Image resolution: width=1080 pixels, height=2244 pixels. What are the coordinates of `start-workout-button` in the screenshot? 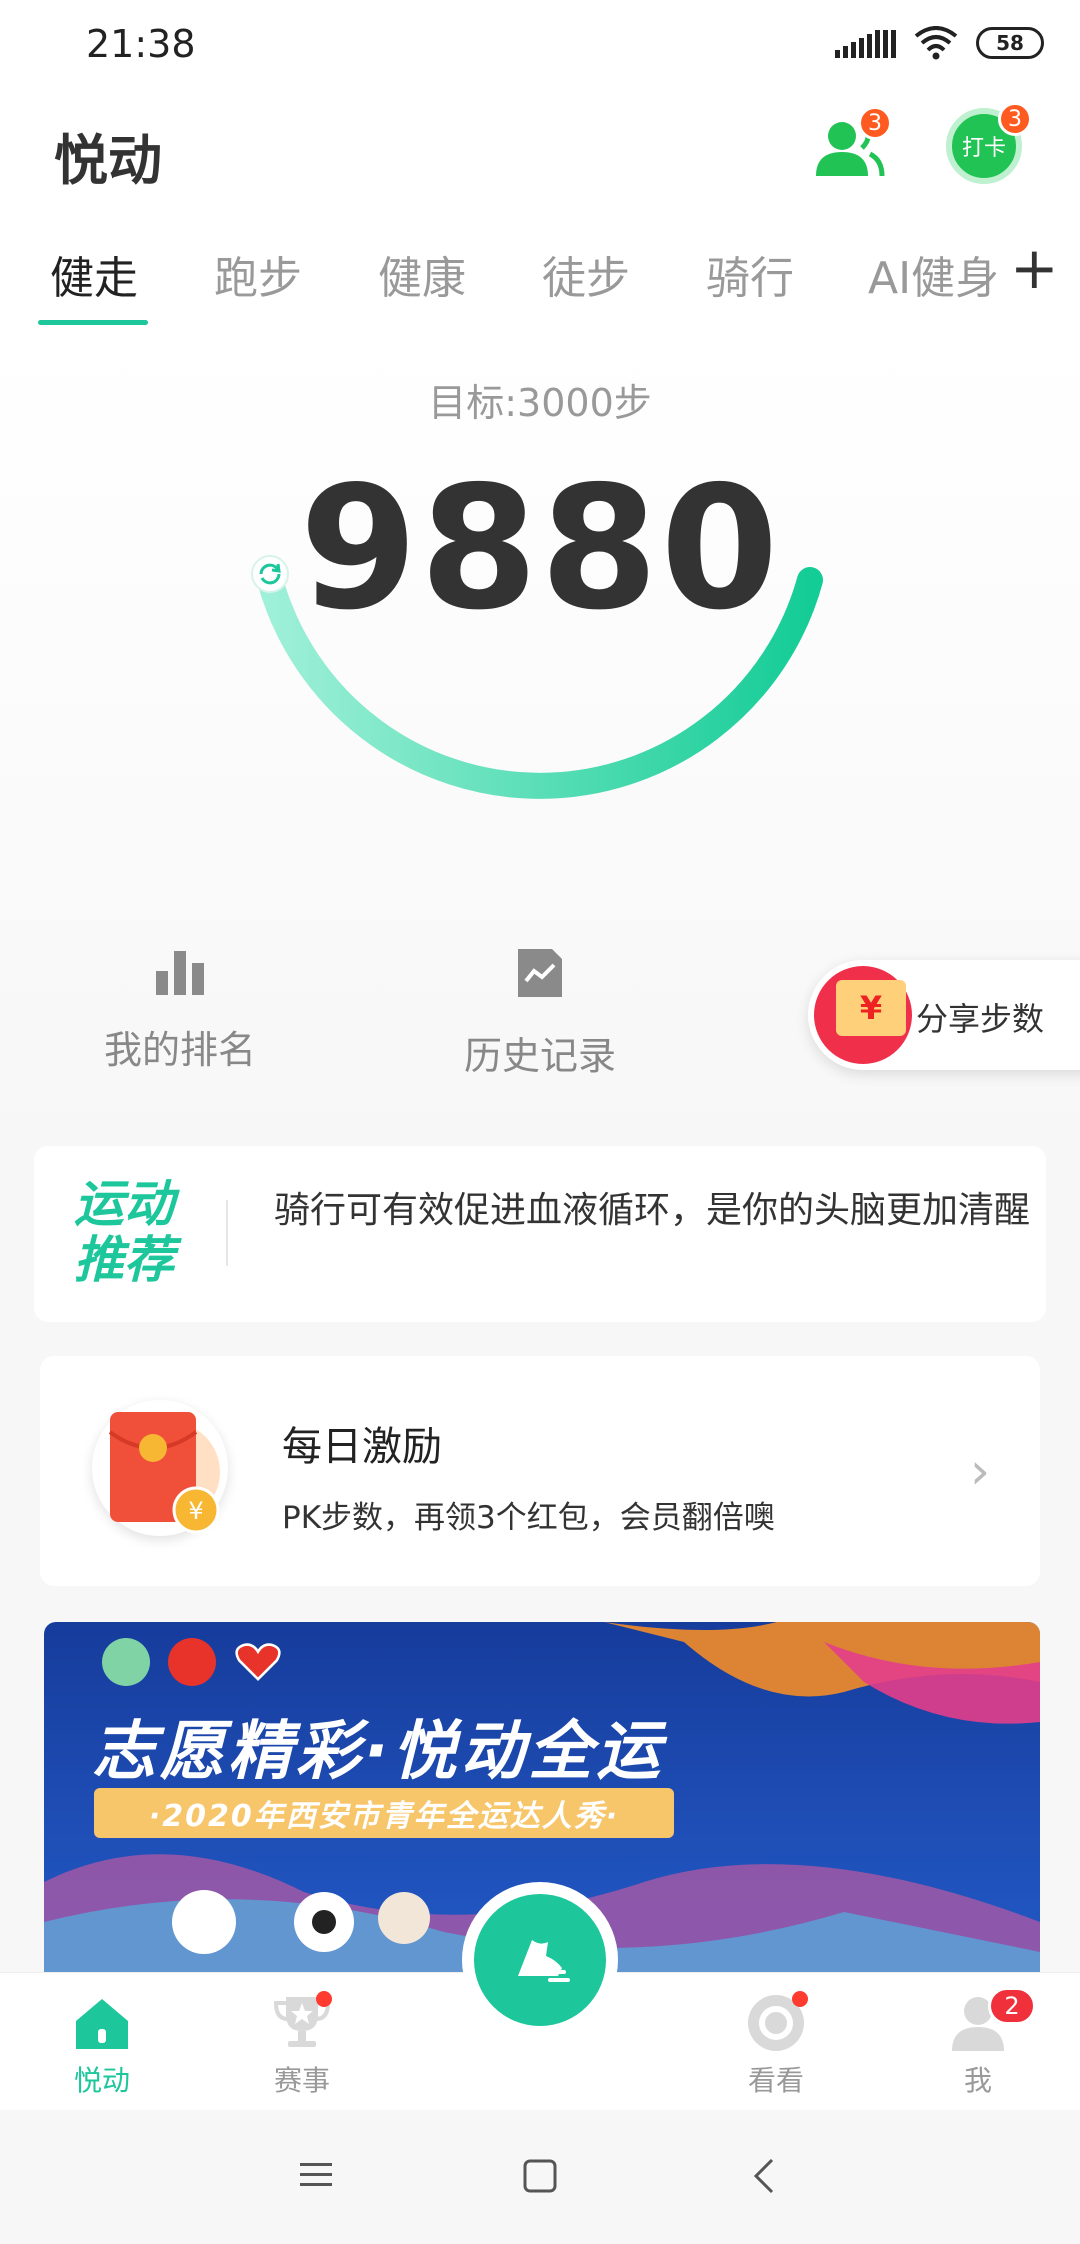 It's located at (540, 1960).